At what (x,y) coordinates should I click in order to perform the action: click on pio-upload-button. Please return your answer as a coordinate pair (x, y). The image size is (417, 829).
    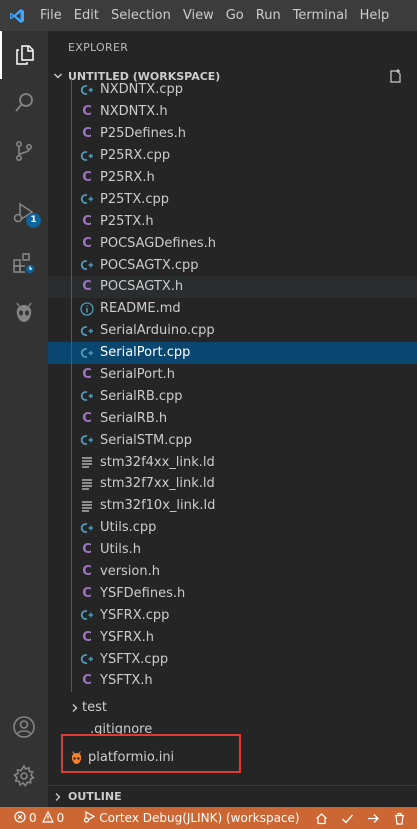
    Looking at the image, I should click on (372, 818).